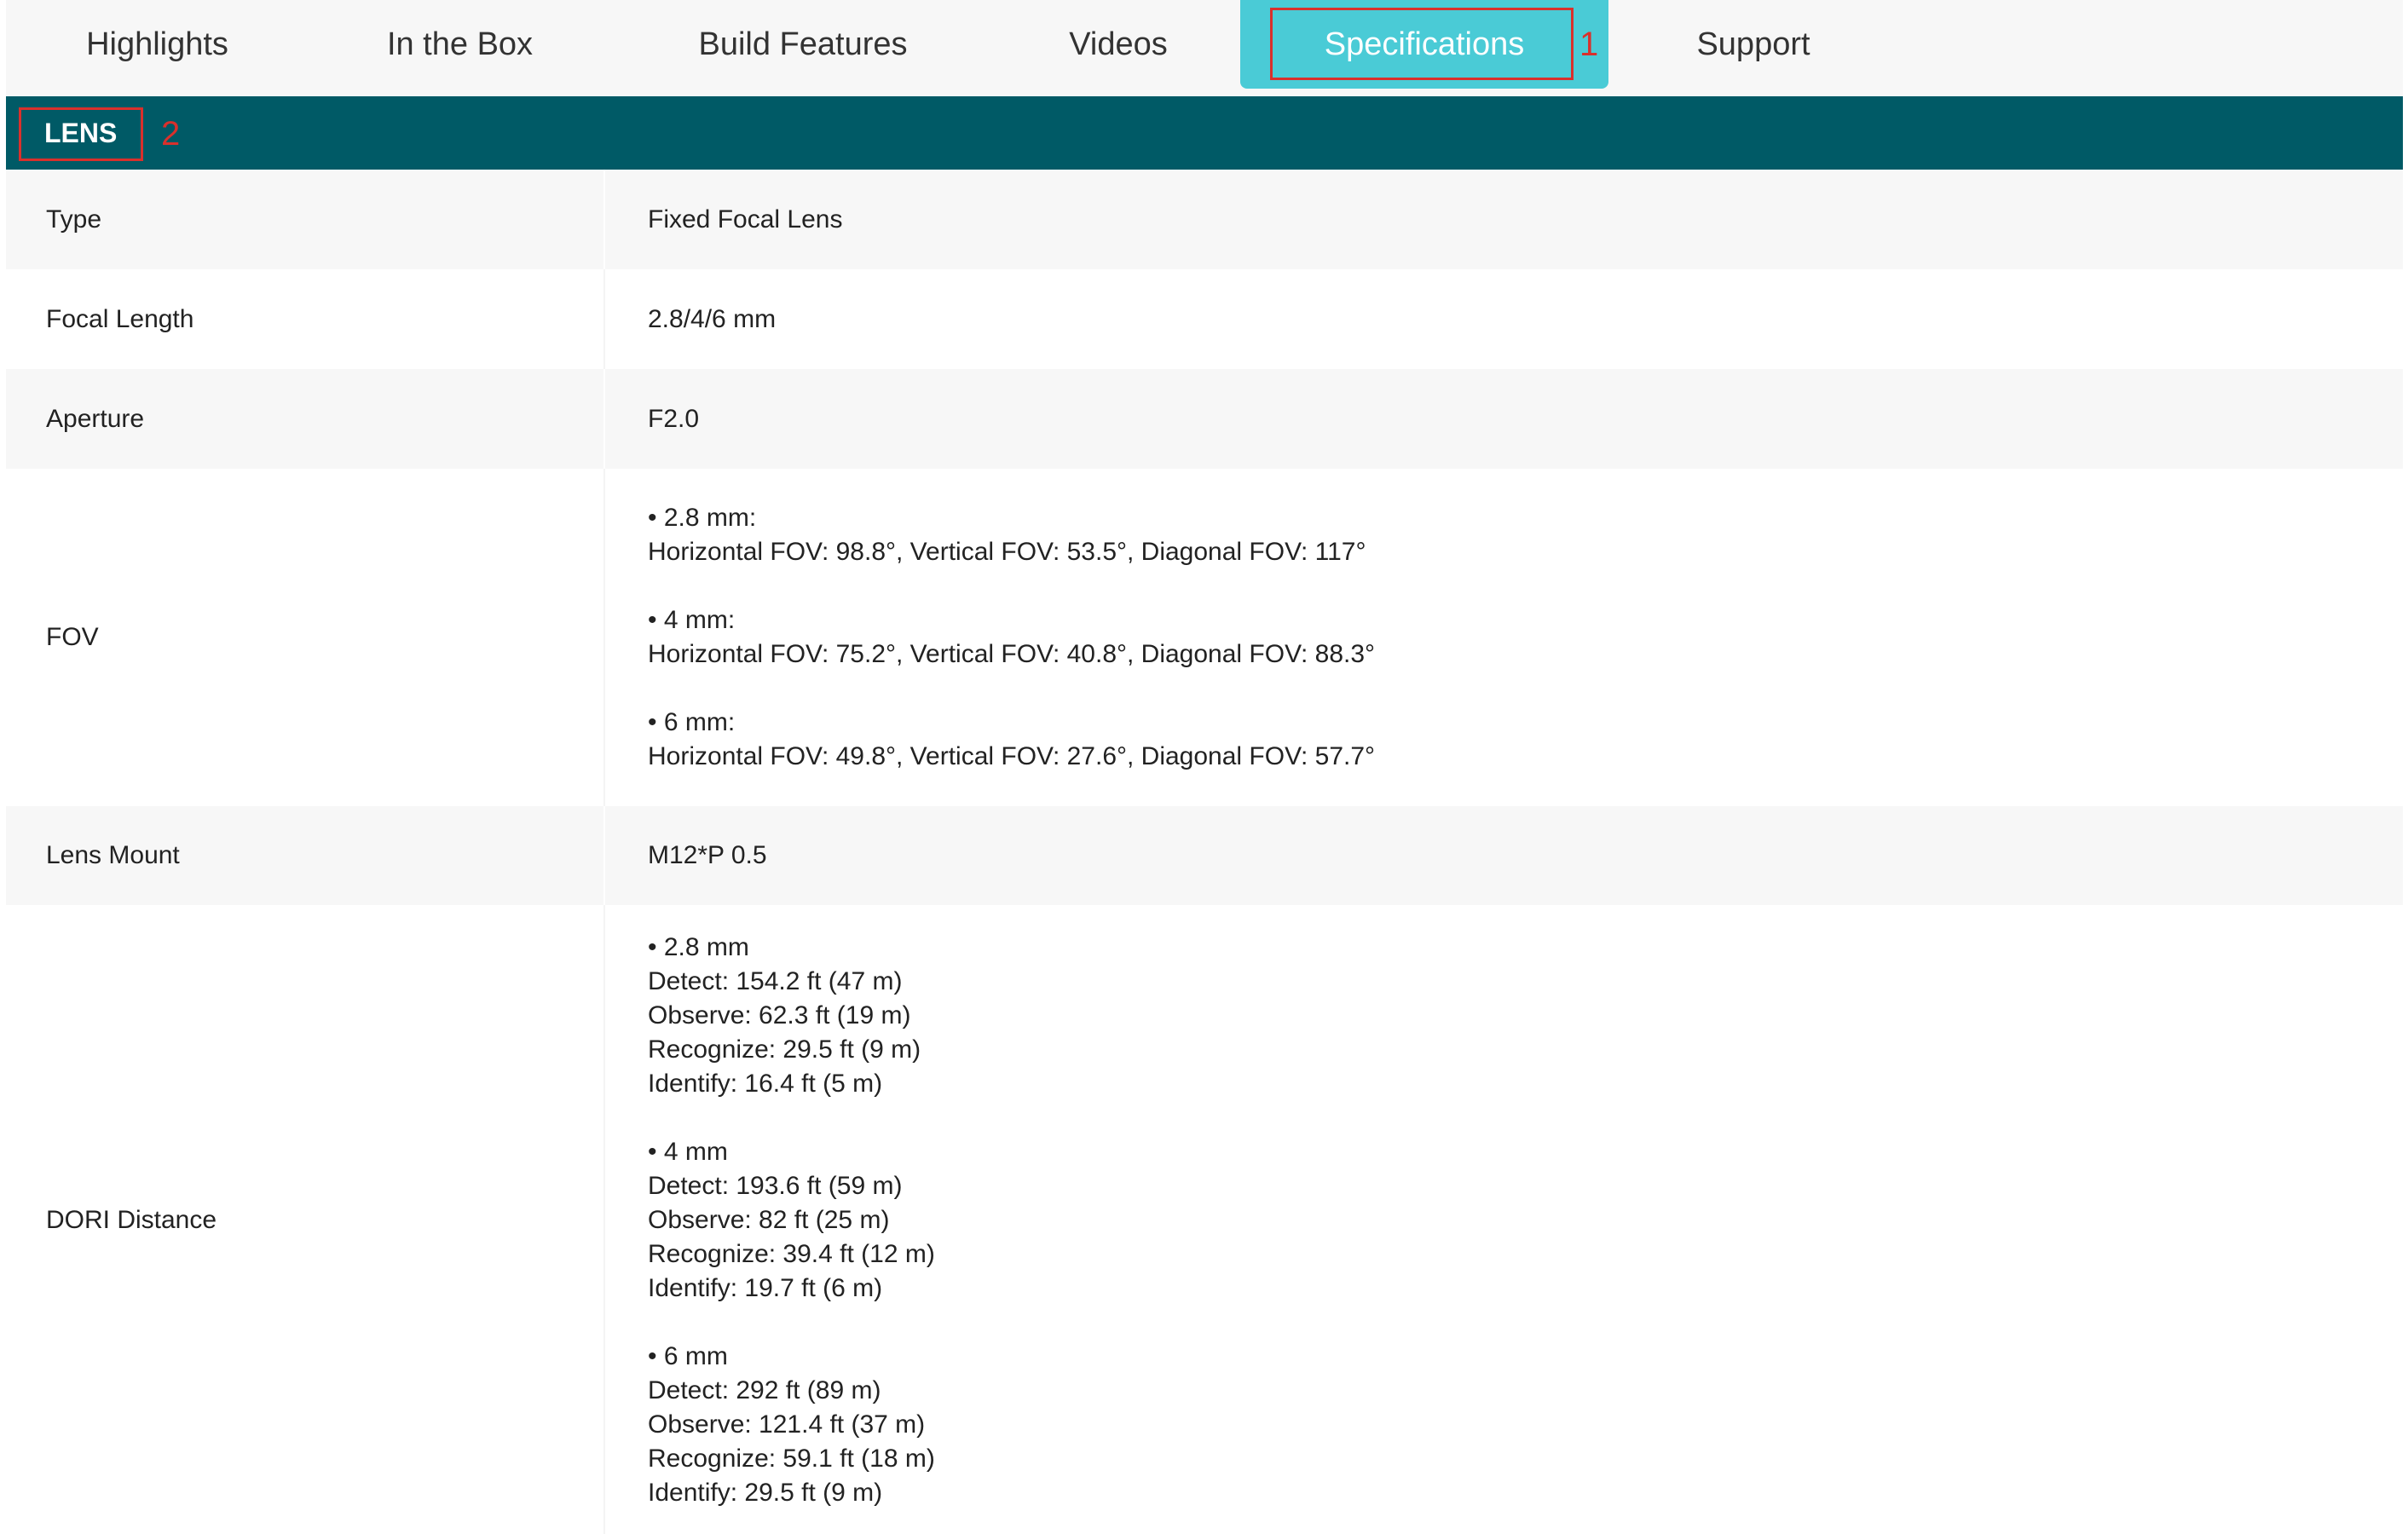 The height and width of the screenshot is (1534, 2408). What do you see at coordinates (1503, 219) in the screenshot?
I see `spec-value: Fixed Focal Lens` at bounding box center [1503, 219].